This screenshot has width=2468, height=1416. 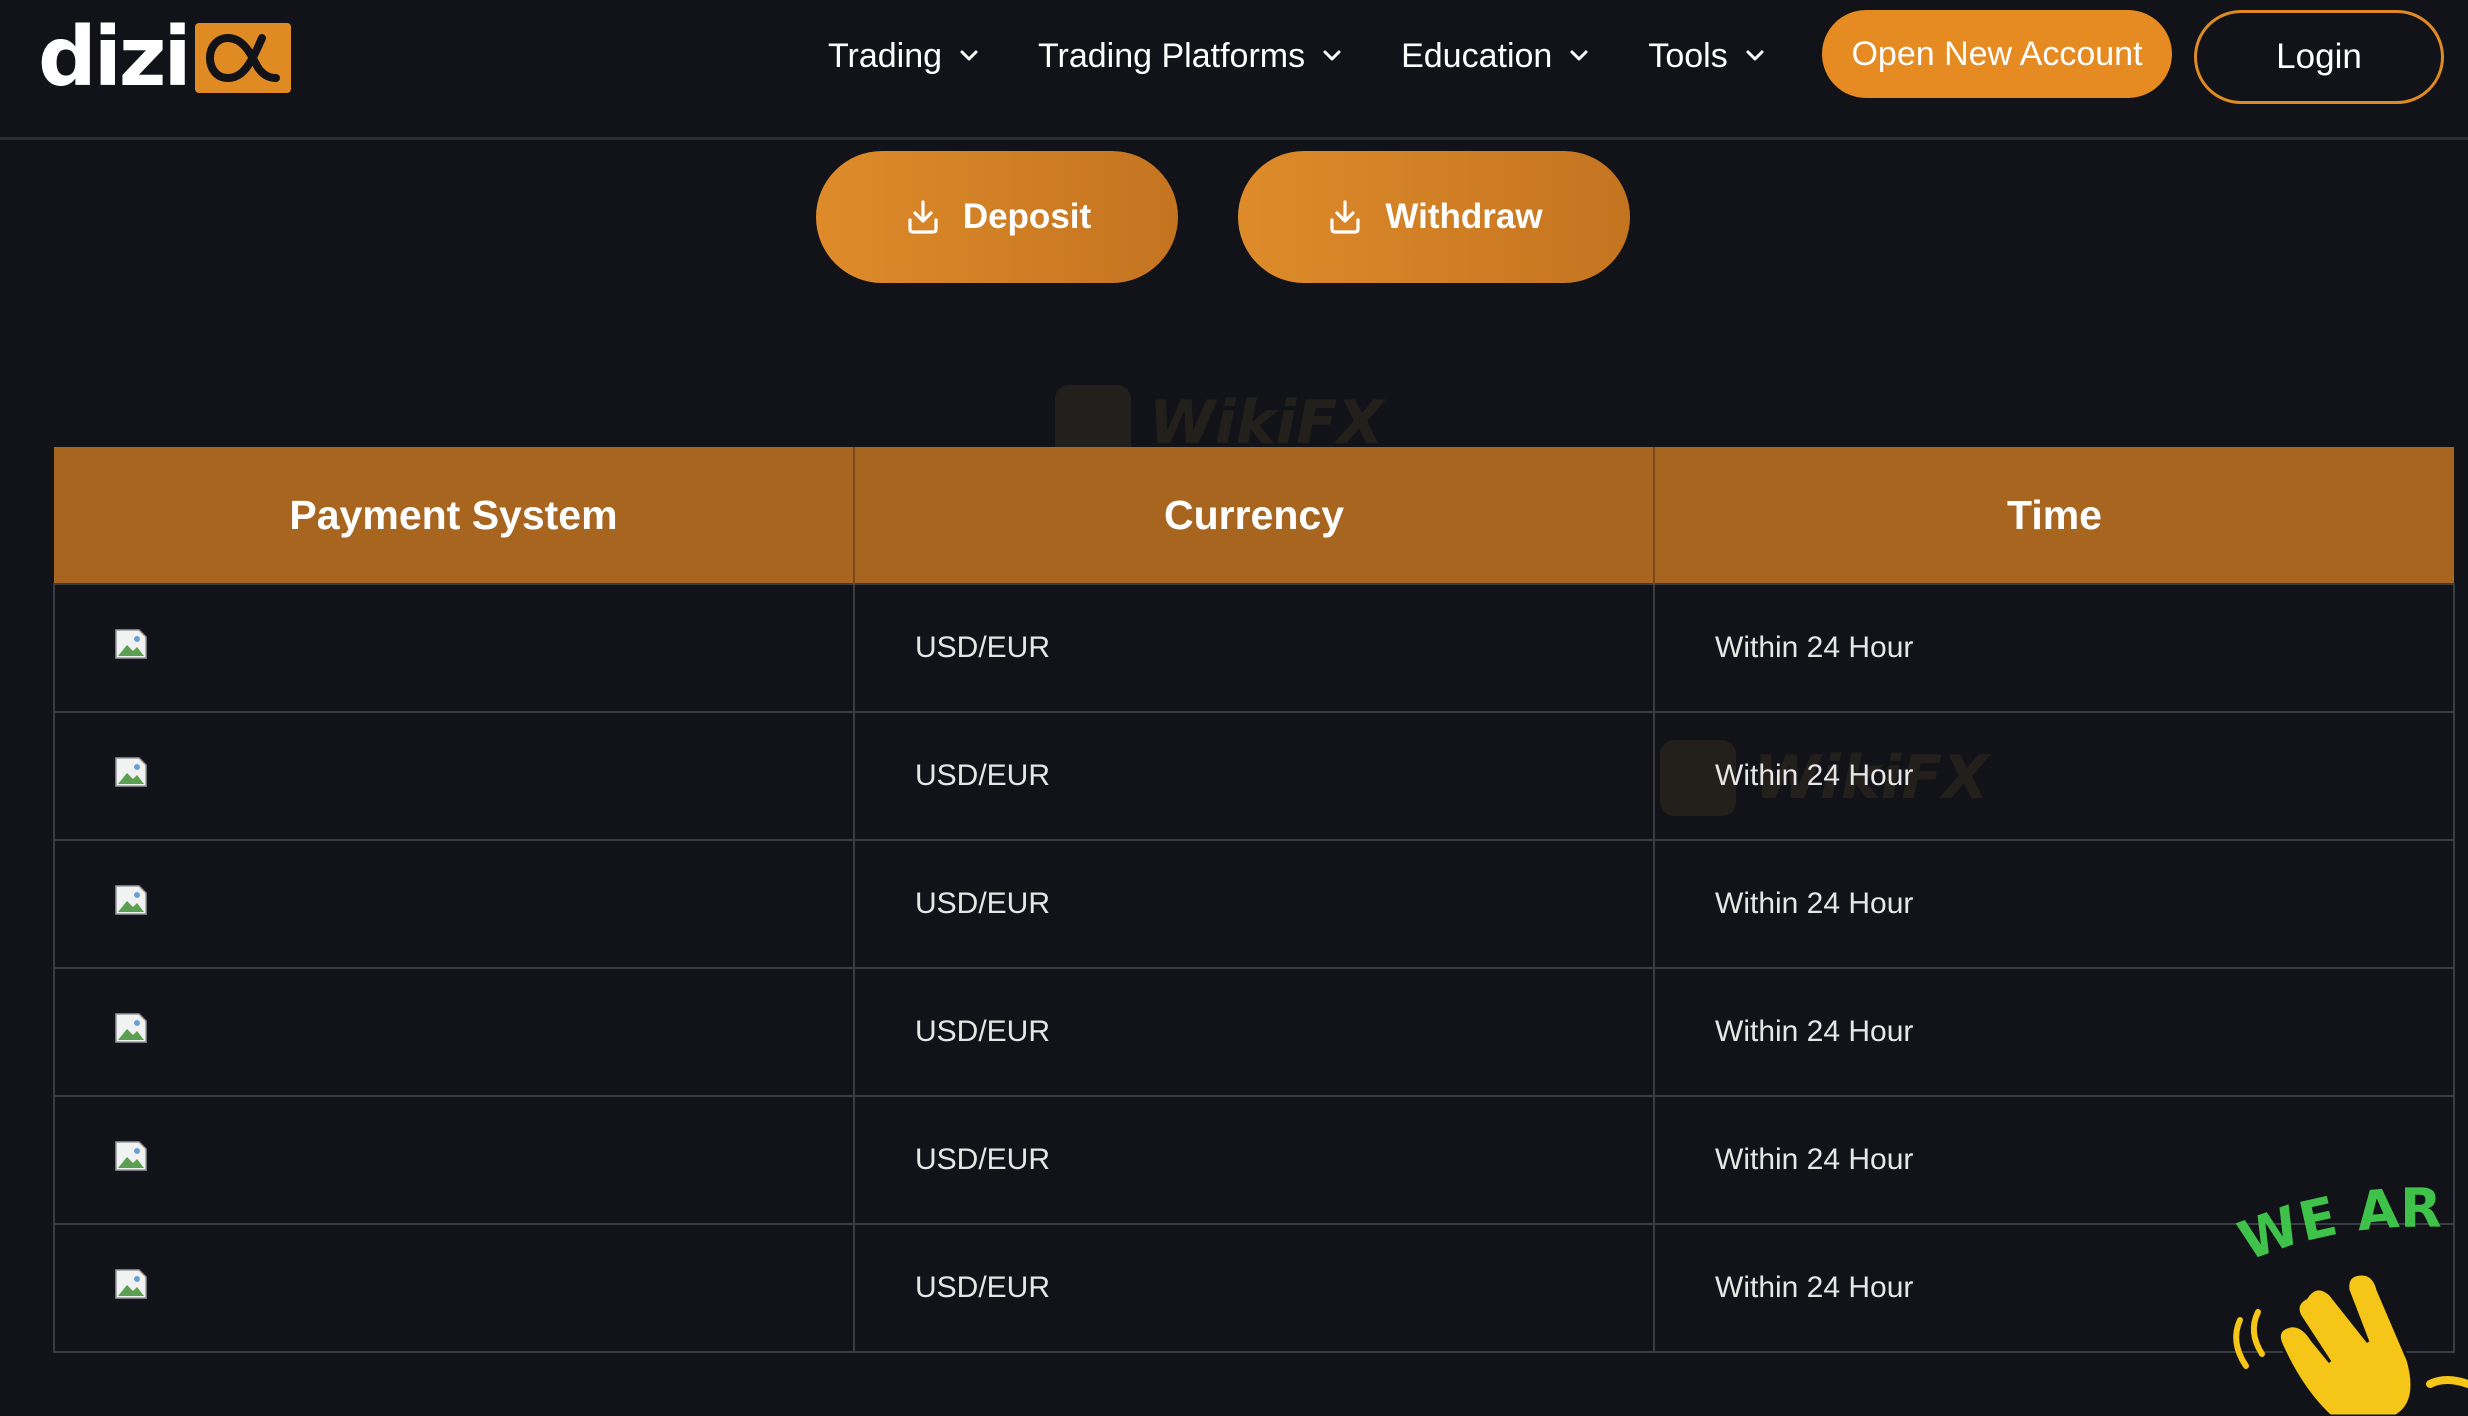 I want to click on logo-wordmark: dizi, so click(x=115, y=57).